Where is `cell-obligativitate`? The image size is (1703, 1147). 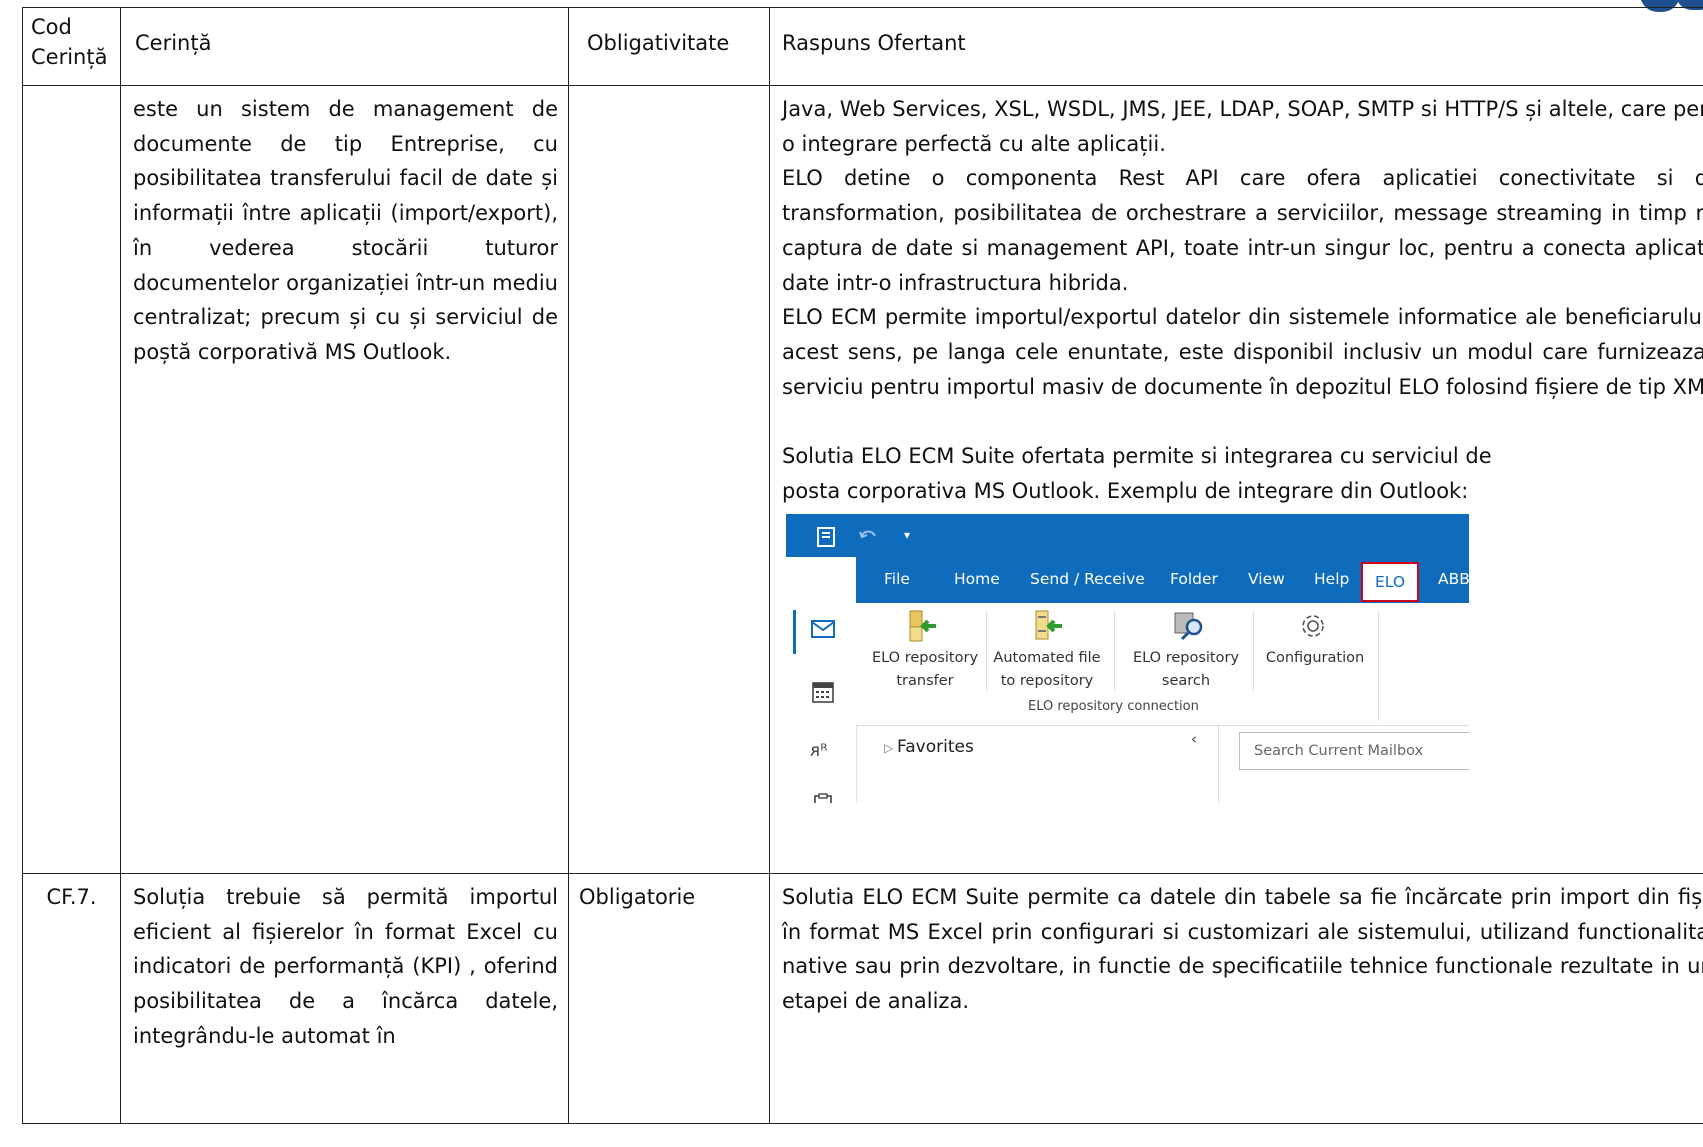 cell-obligativitate is located at coordinates (669, 479).